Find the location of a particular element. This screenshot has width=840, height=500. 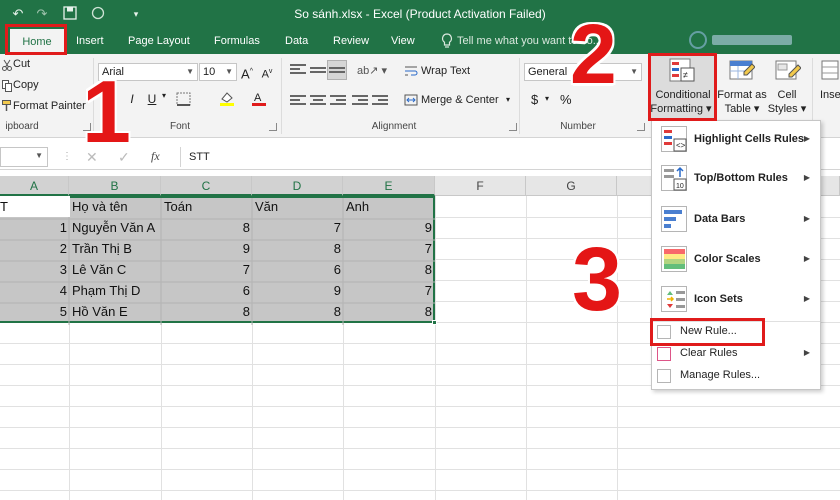

align-top-icon is located at coordinates (298, 69).